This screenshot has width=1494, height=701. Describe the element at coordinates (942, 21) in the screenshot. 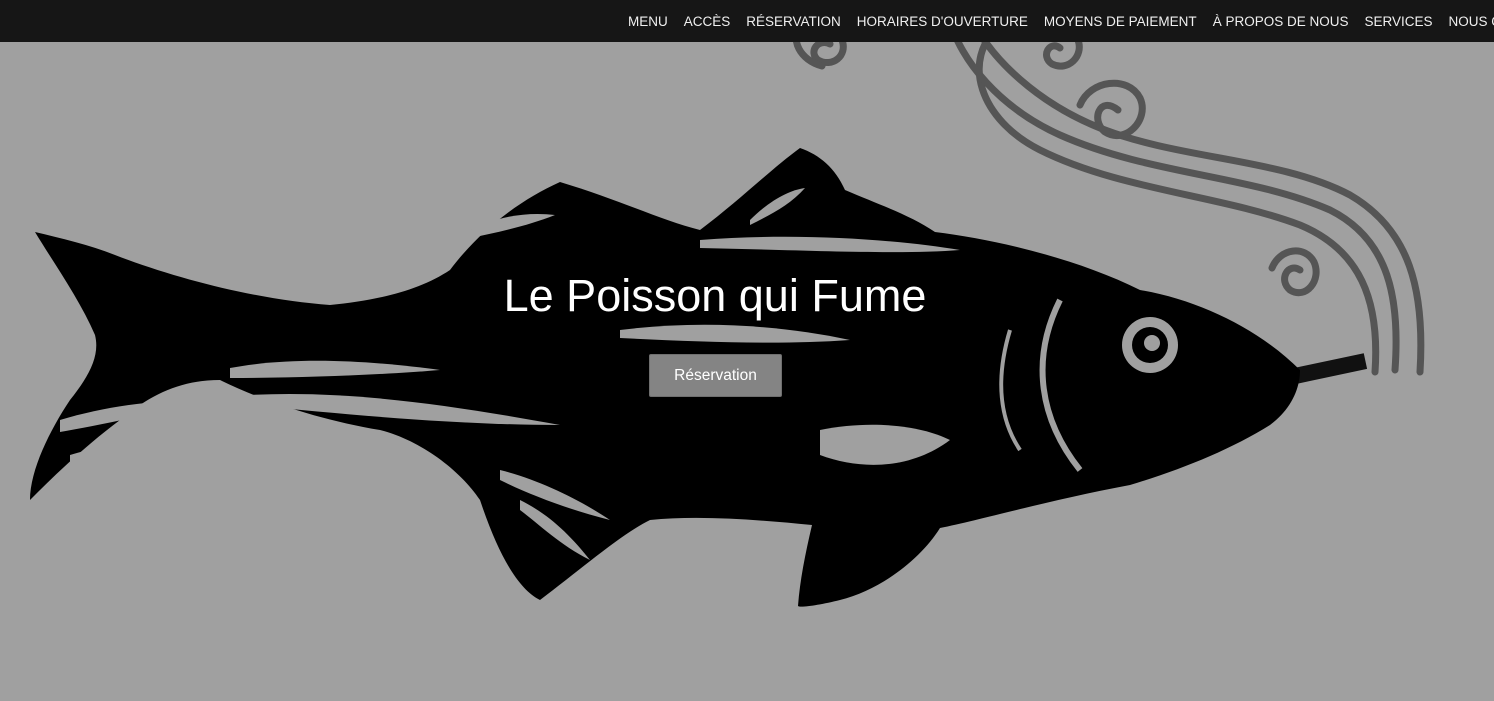

I see `nav-item-horaires: HORAIRES D'OUVERTURE` at that location.